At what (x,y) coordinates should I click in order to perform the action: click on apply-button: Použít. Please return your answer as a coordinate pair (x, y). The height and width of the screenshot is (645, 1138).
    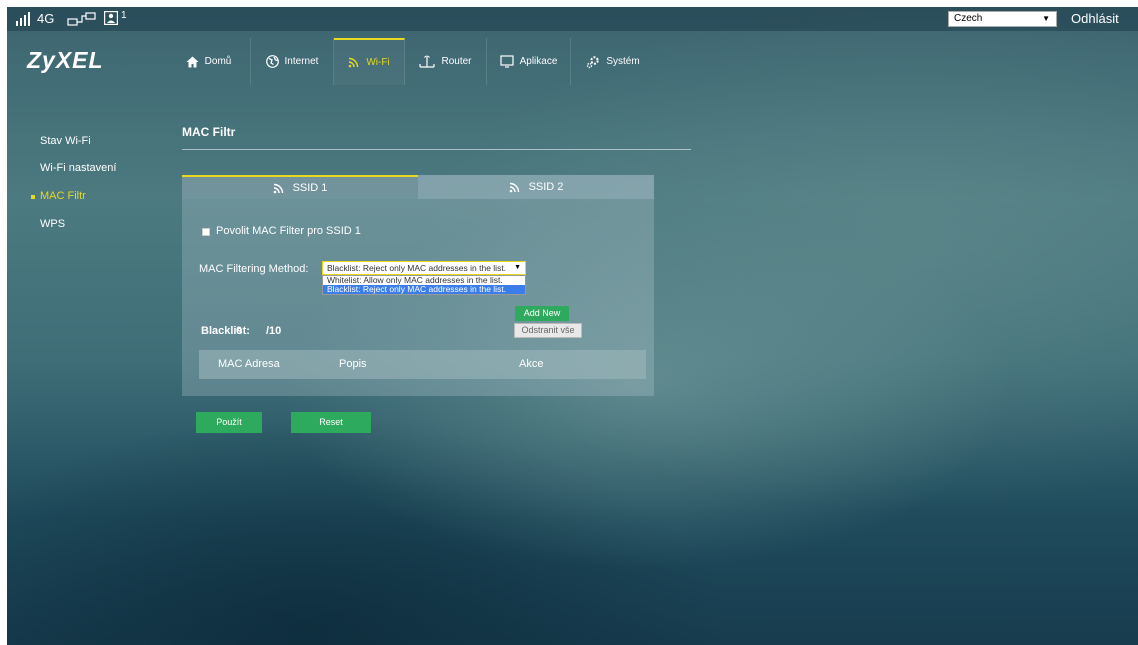
    Looking at the image, I should click on (229, 422).